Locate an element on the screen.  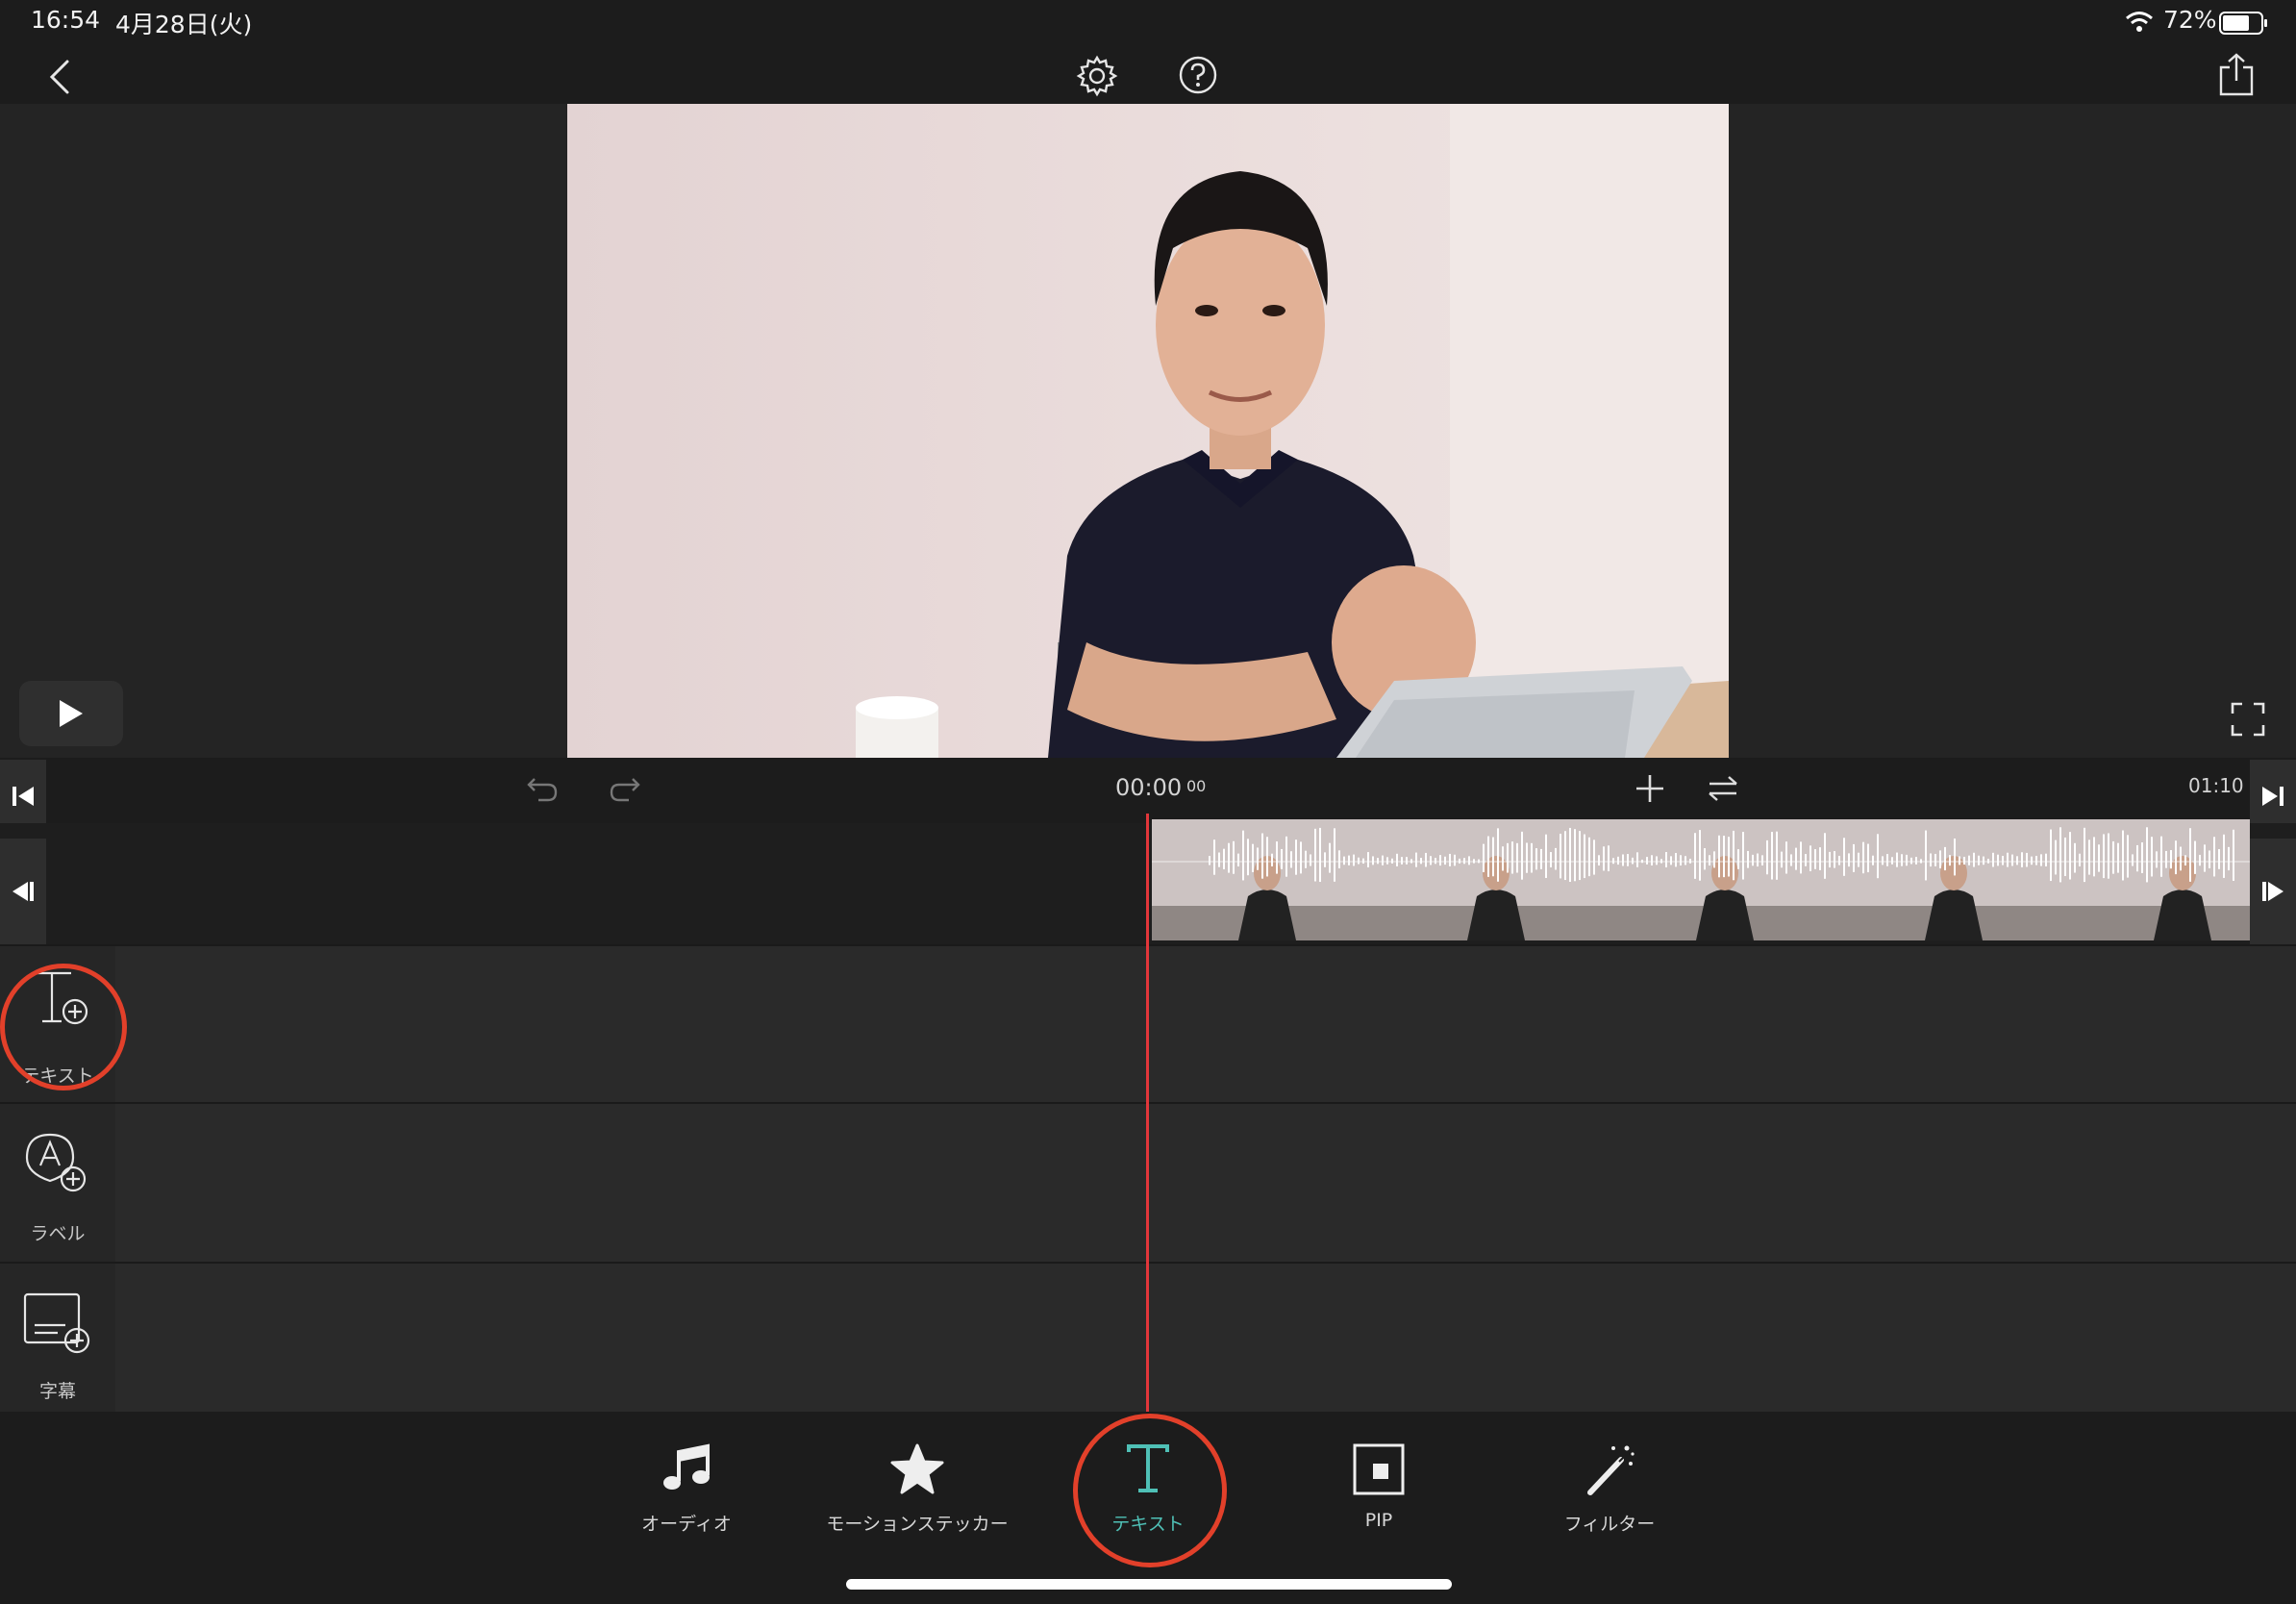
label-layer-button: ラベル is located at coordinates (57, 1183).